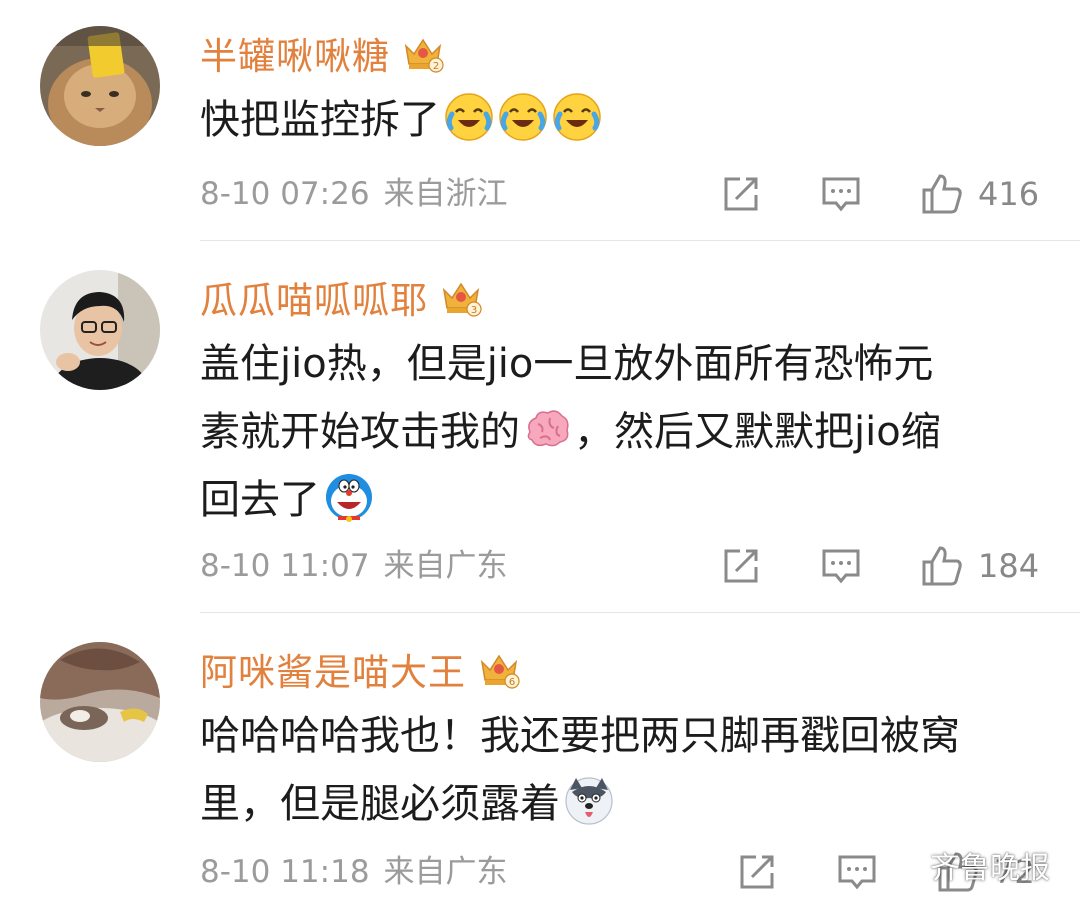 Image resolution: width=1080 pixels, height=913 pixels. What do you see at coordinates (474, 310) in the screenshot?
I see `svg-text: 3` at bounding box center [474, 310].